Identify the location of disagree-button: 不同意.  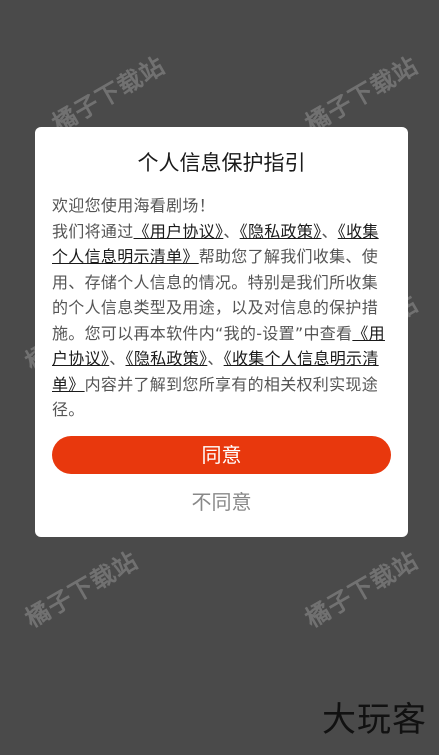
(221, 502).